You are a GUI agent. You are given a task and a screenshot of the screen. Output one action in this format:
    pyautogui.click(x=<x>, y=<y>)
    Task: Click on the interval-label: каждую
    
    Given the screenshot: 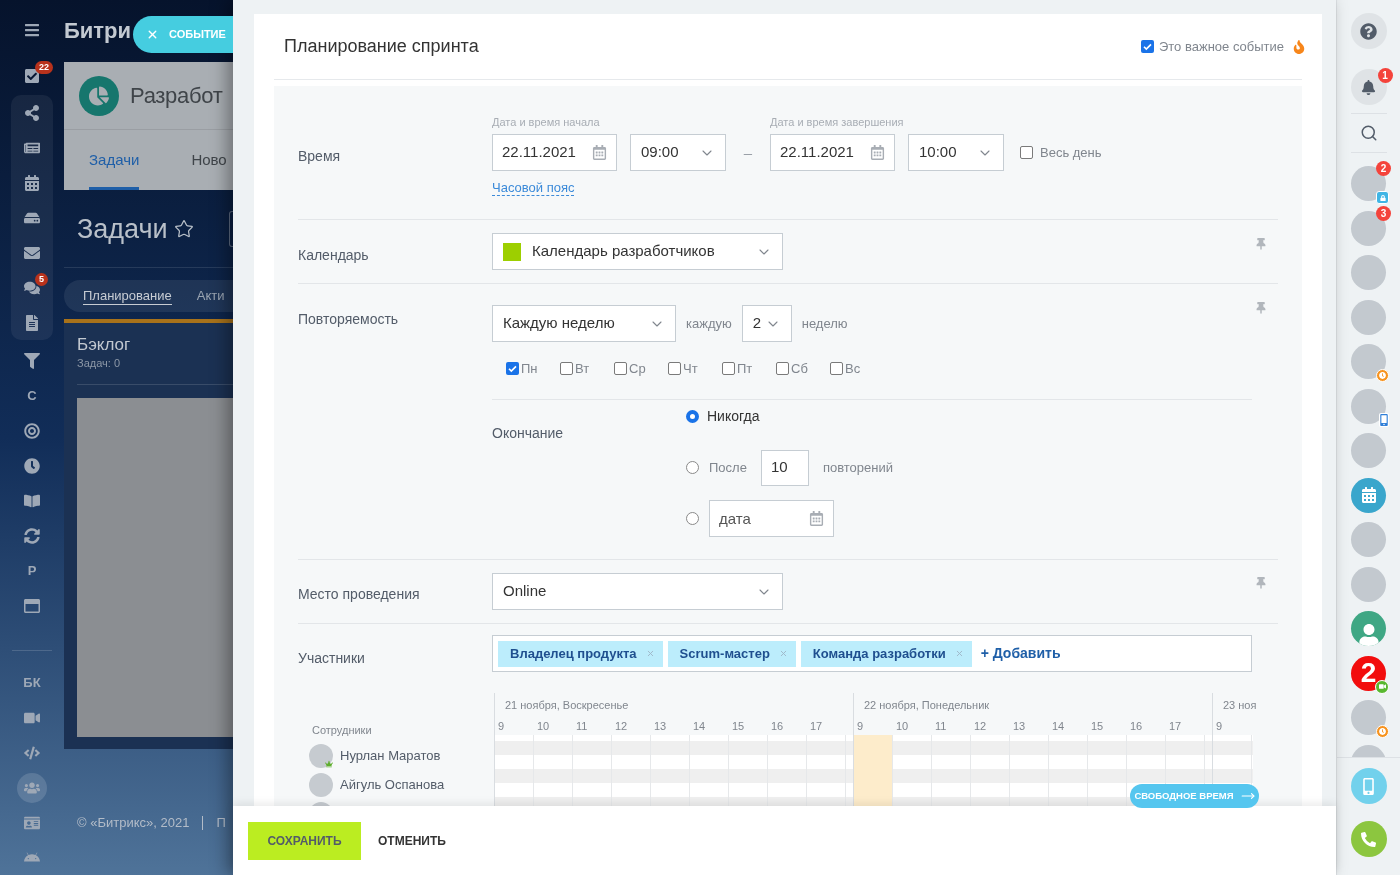 What is the action you would take?
    pyautogui.click(x=709, y=323)
    